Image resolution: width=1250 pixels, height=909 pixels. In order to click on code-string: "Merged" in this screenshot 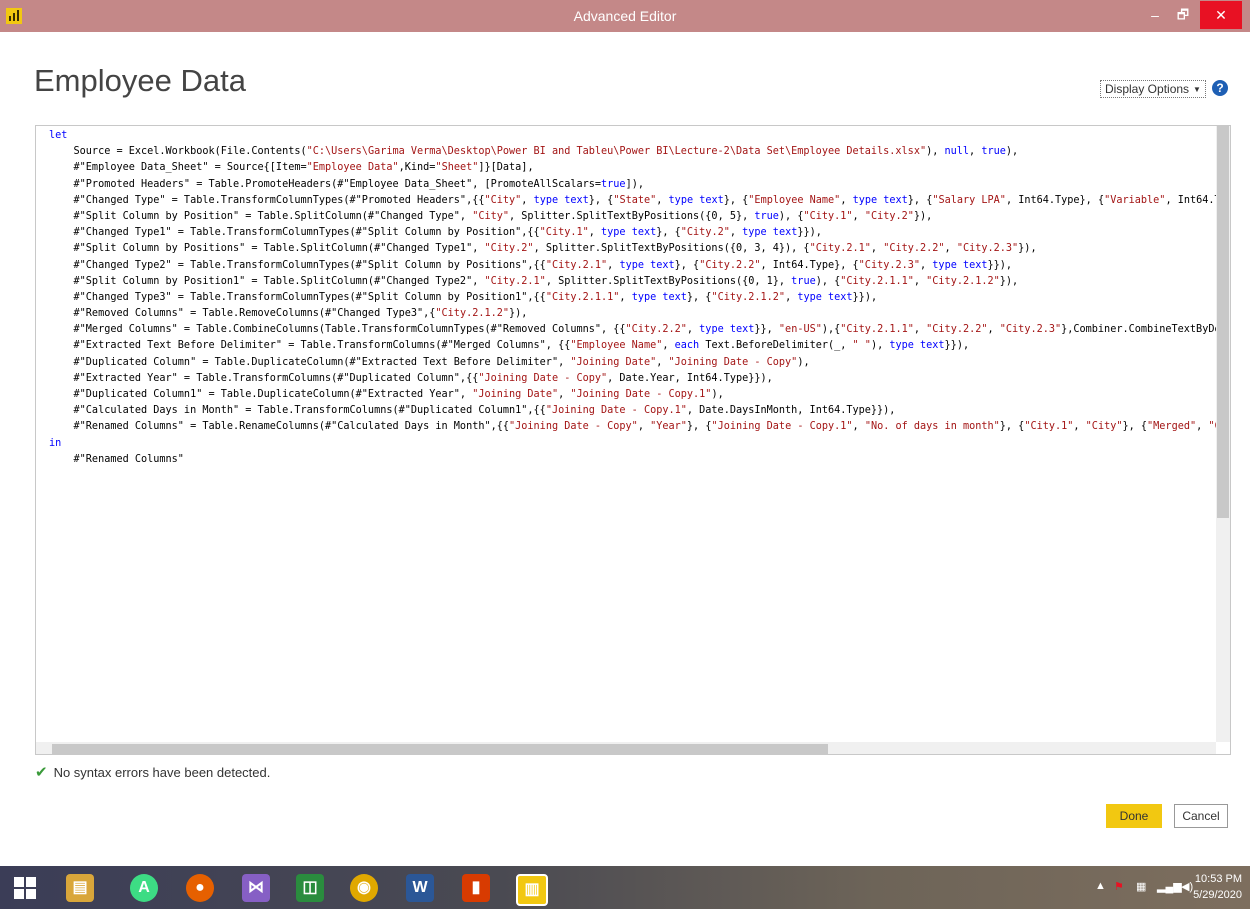, I will do `click(1172, 427)`.